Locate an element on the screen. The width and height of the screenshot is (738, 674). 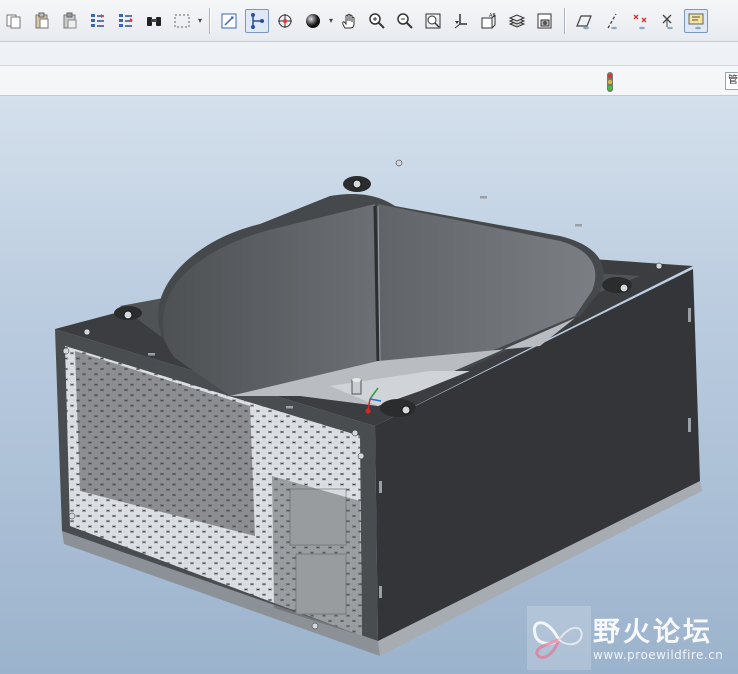
select-box-icon is located at coordinates (182, 21).